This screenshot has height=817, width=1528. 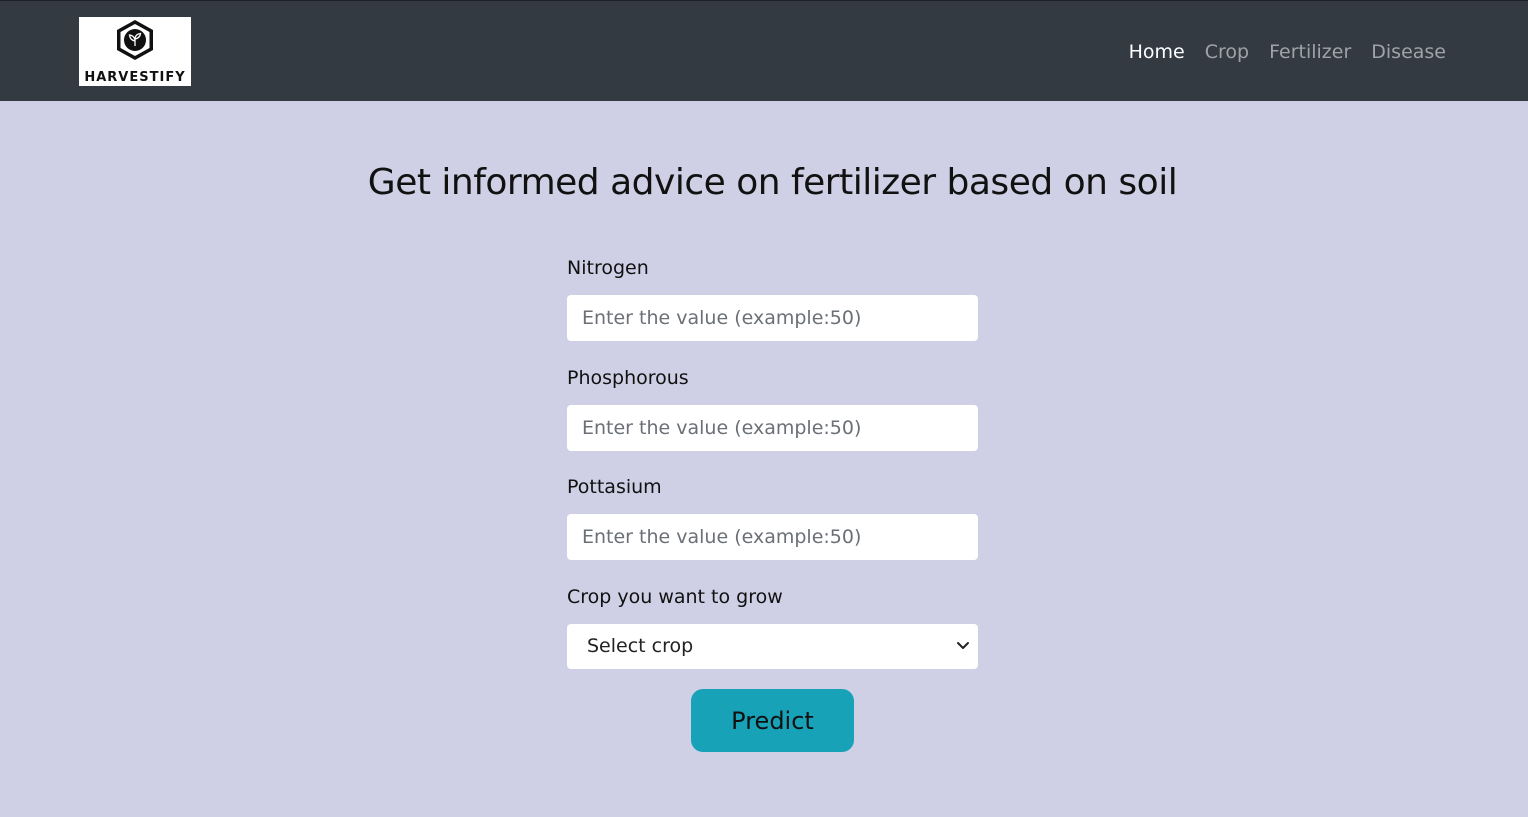 What do you see at coordinates (764, 50) in the screenshot?
I see `navbar: HARVESTIFY Home Crop Fertilizer Disease` at bounding box center [764, 50].